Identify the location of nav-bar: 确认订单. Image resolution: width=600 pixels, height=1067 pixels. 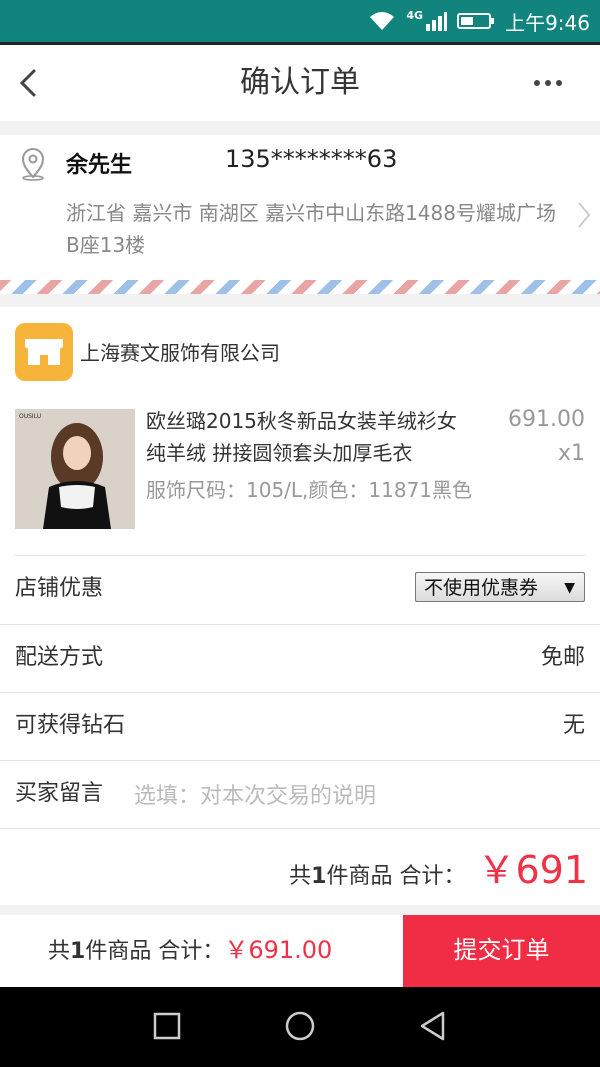
(300, 83).